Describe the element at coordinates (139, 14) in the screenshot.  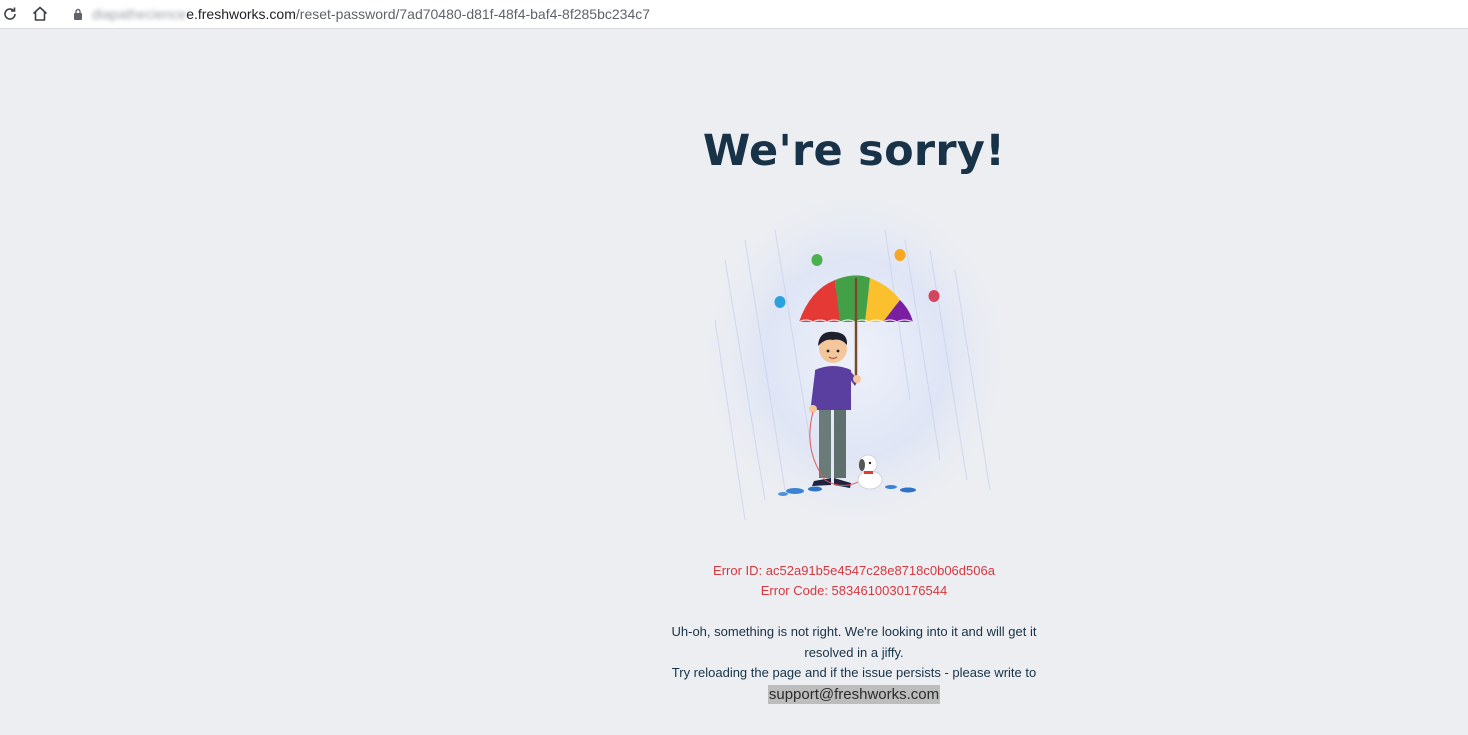
I see `url-blurred-subdomain: diapathecience` at that location.